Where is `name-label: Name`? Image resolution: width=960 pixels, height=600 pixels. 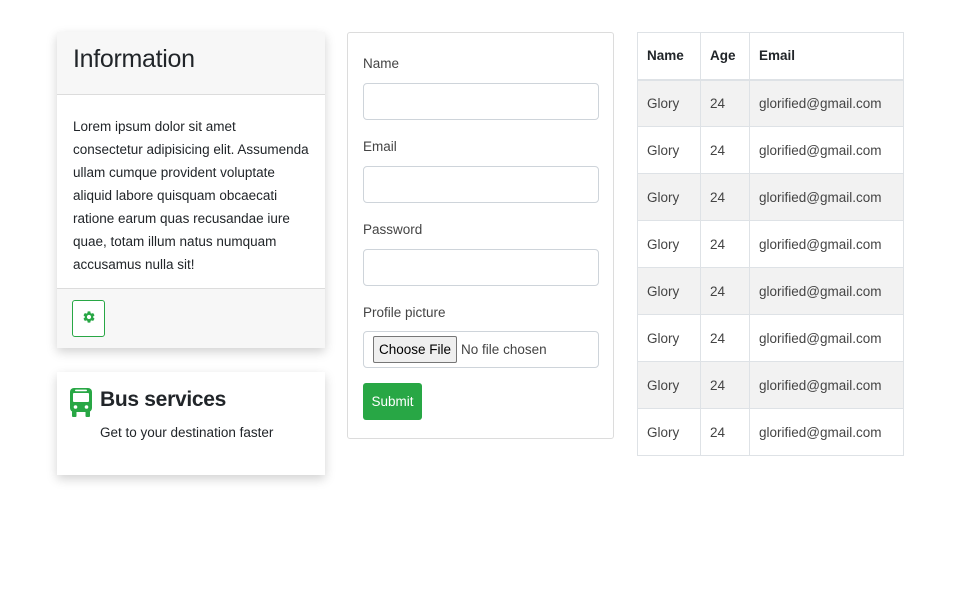 name-label: Name is located at coordinates (381, 63).